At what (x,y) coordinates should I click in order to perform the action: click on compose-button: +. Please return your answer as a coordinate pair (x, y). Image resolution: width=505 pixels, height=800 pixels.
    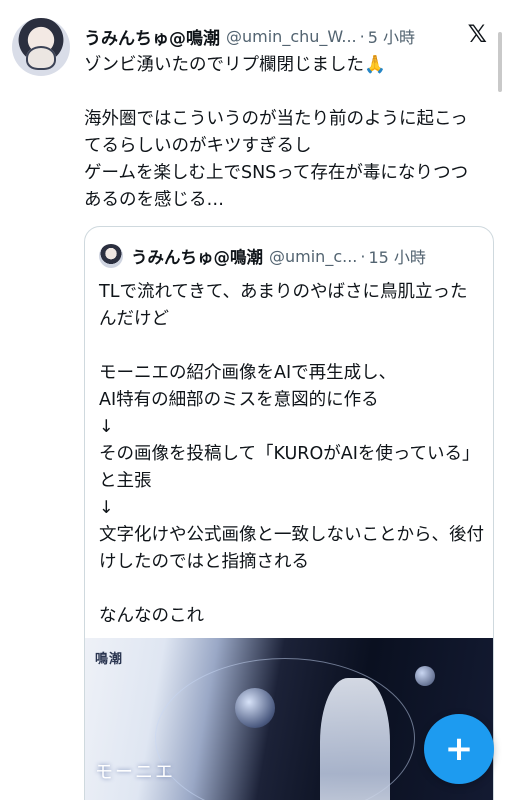
    Looking at the image, I should click on (459, 749).